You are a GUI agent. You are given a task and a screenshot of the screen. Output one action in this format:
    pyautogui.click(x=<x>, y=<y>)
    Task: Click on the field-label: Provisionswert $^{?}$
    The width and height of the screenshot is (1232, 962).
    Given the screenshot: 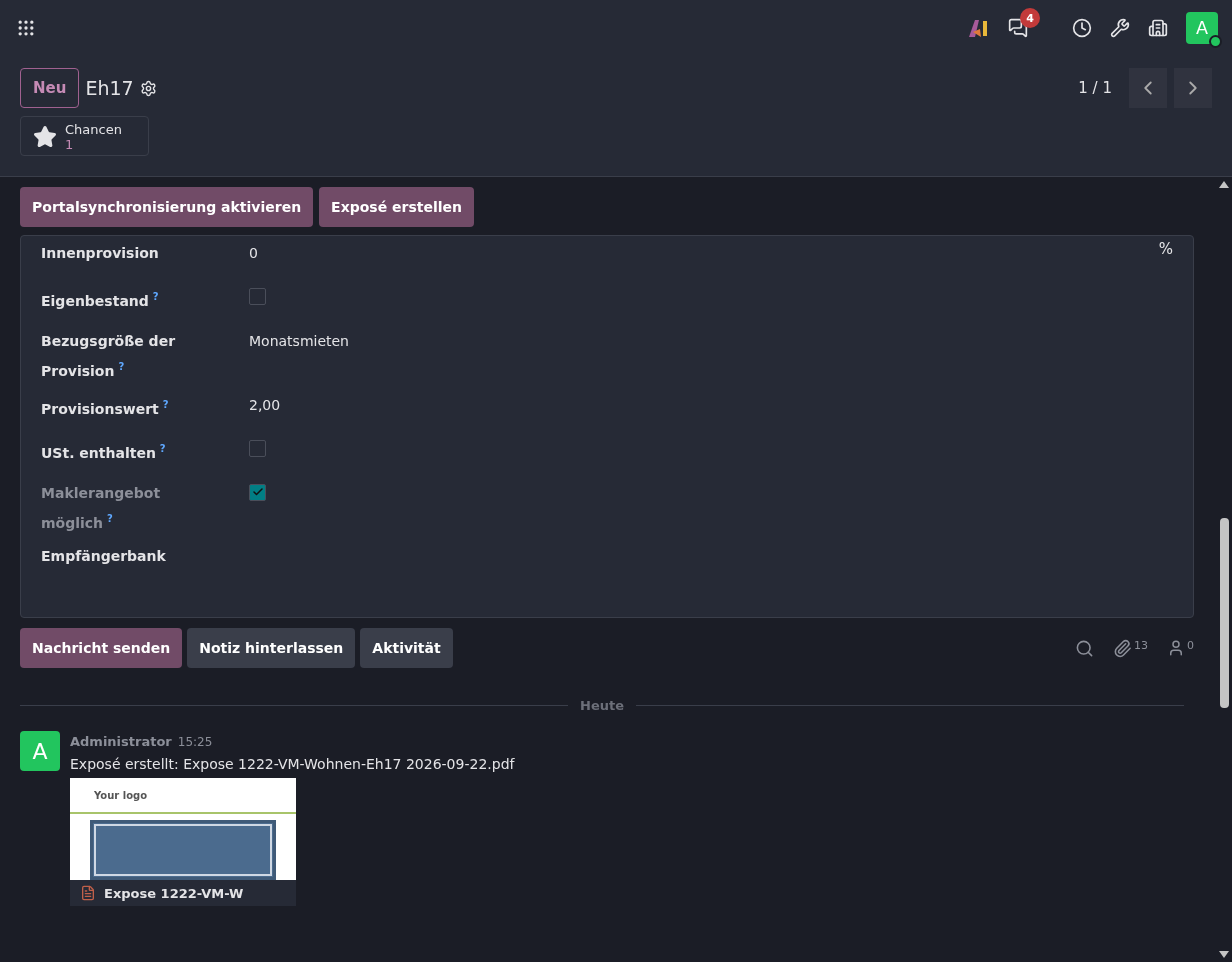 What is the action you would take?
    pyautogui.click(x=105, y=408)
    